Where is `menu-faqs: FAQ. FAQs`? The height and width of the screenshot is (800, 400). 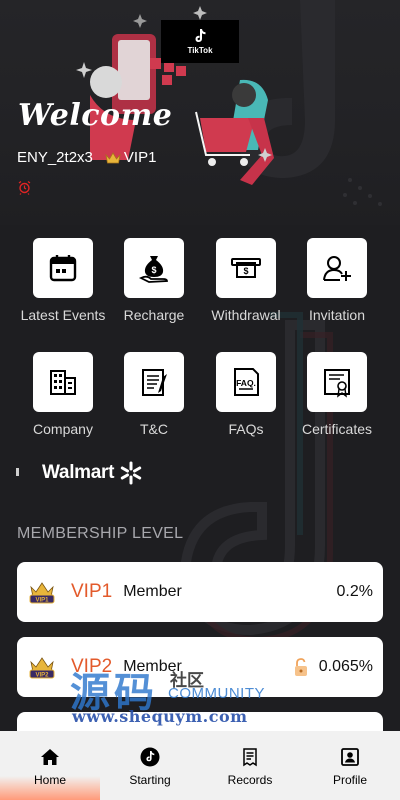 menu-faqs: FAQ. FAQs is located at coordinates (246, 394).